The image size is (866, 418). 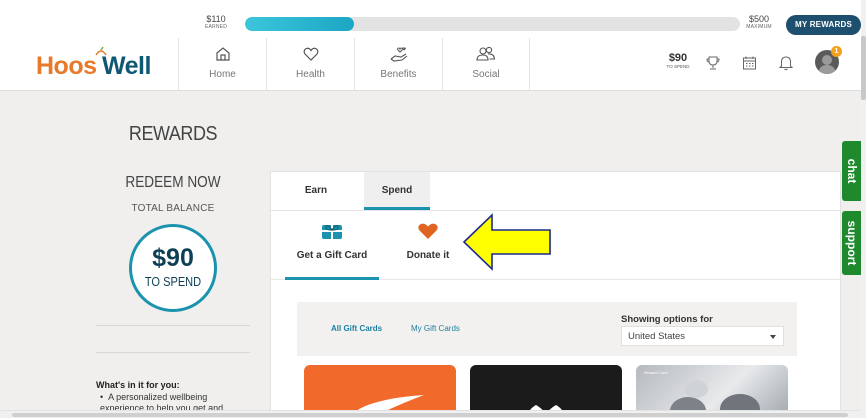 I want to click on spend-balance-chip: $90 TO SPEND, so click(x=678, y=61).